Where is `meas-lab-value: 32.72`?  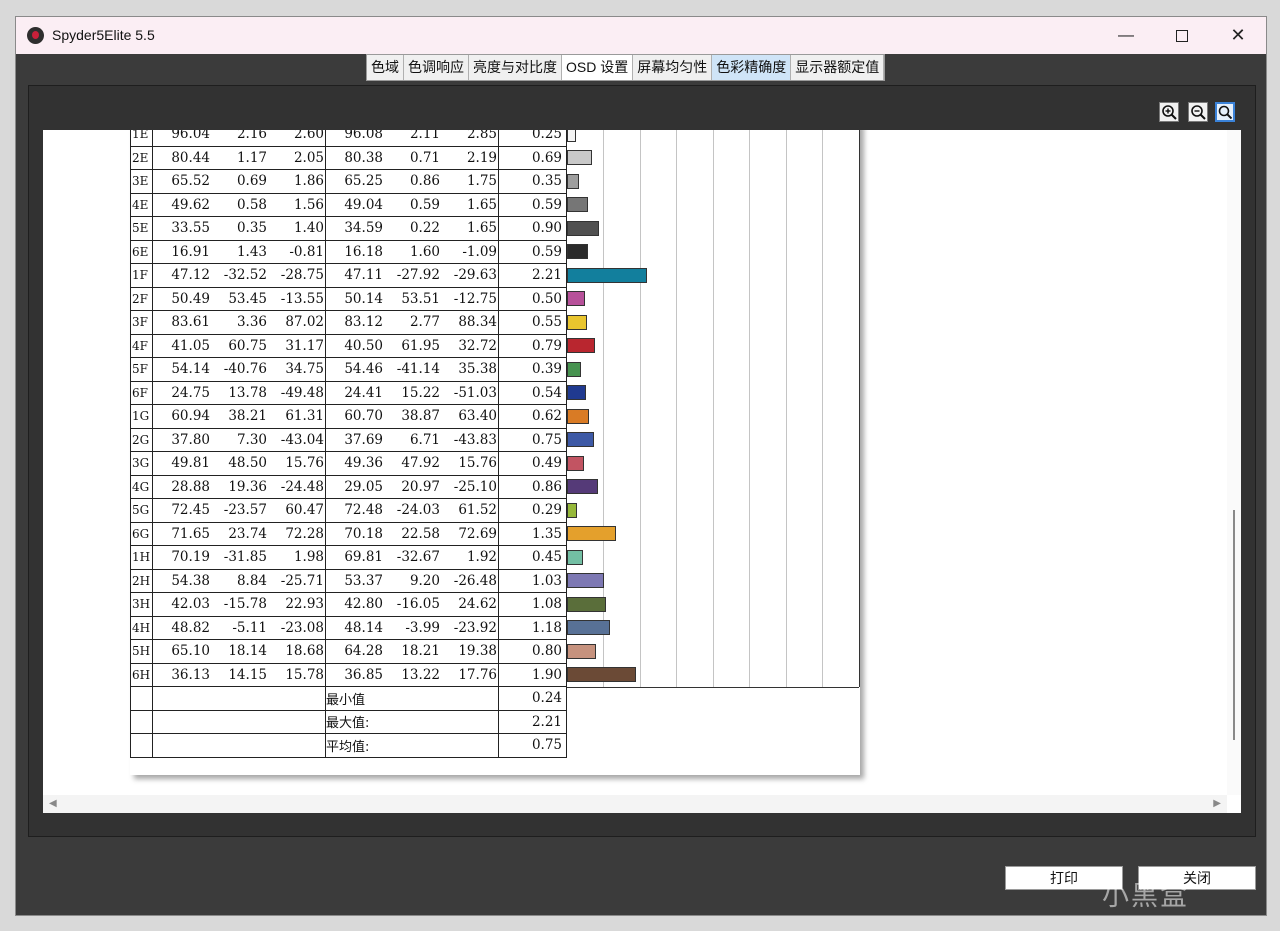 meas-lab-value: 32.72 is located at coordinates (477, 345).